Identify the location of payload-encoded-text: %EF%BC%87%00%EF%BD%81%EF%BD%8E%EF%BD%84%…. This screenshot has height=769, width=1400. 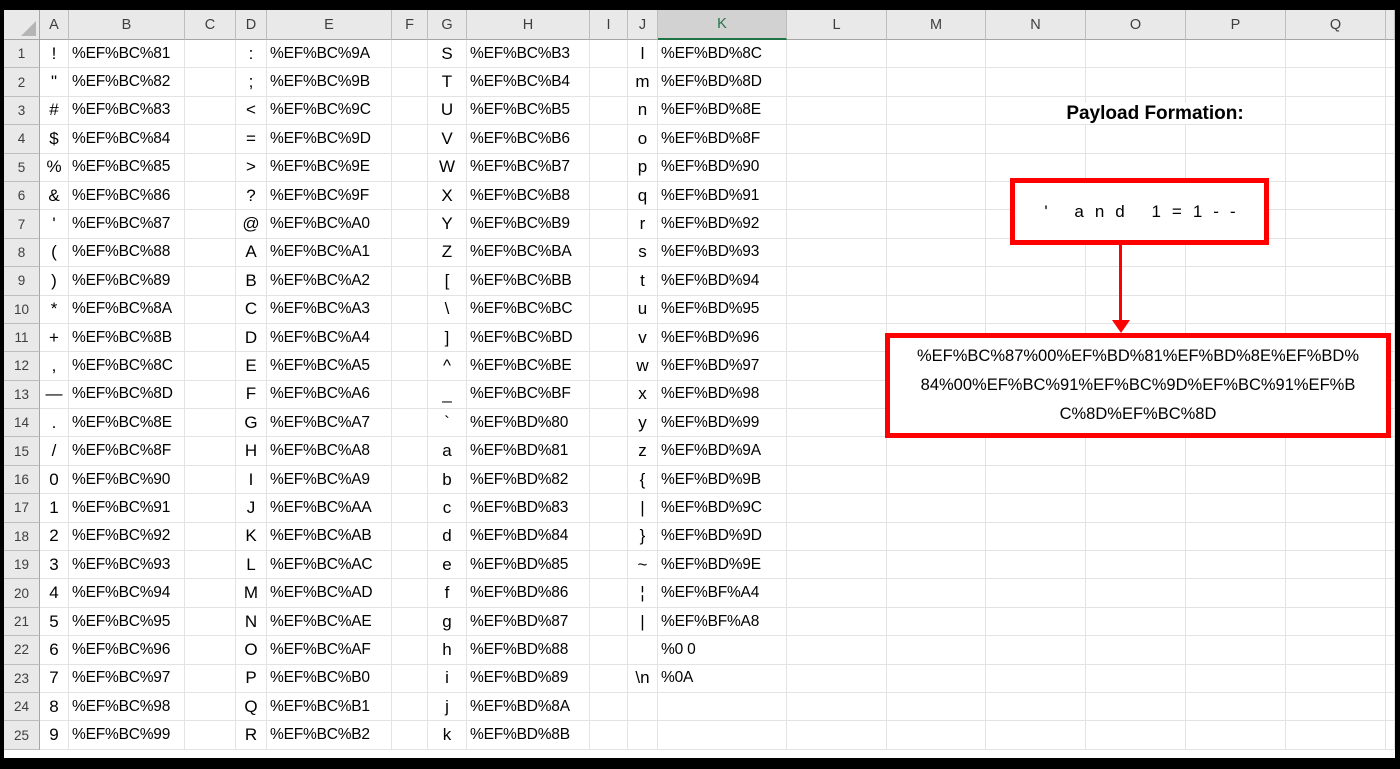
(1138, 385).